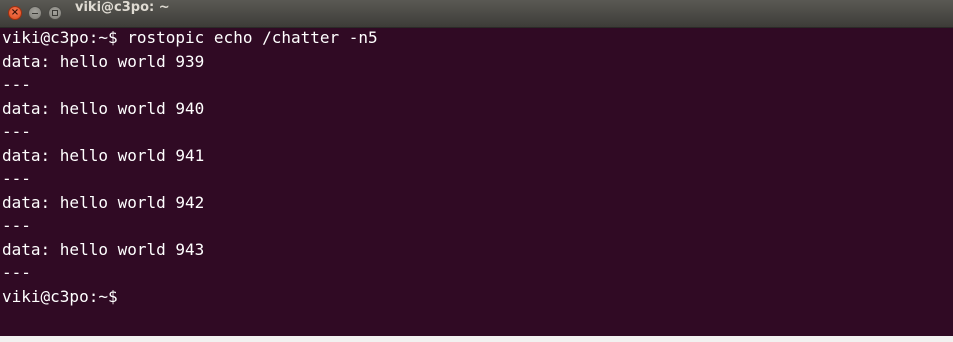  Describe the element at coordinates (103, 249) in the screenshot. I see `output-line: data: hello world 943` at that location.